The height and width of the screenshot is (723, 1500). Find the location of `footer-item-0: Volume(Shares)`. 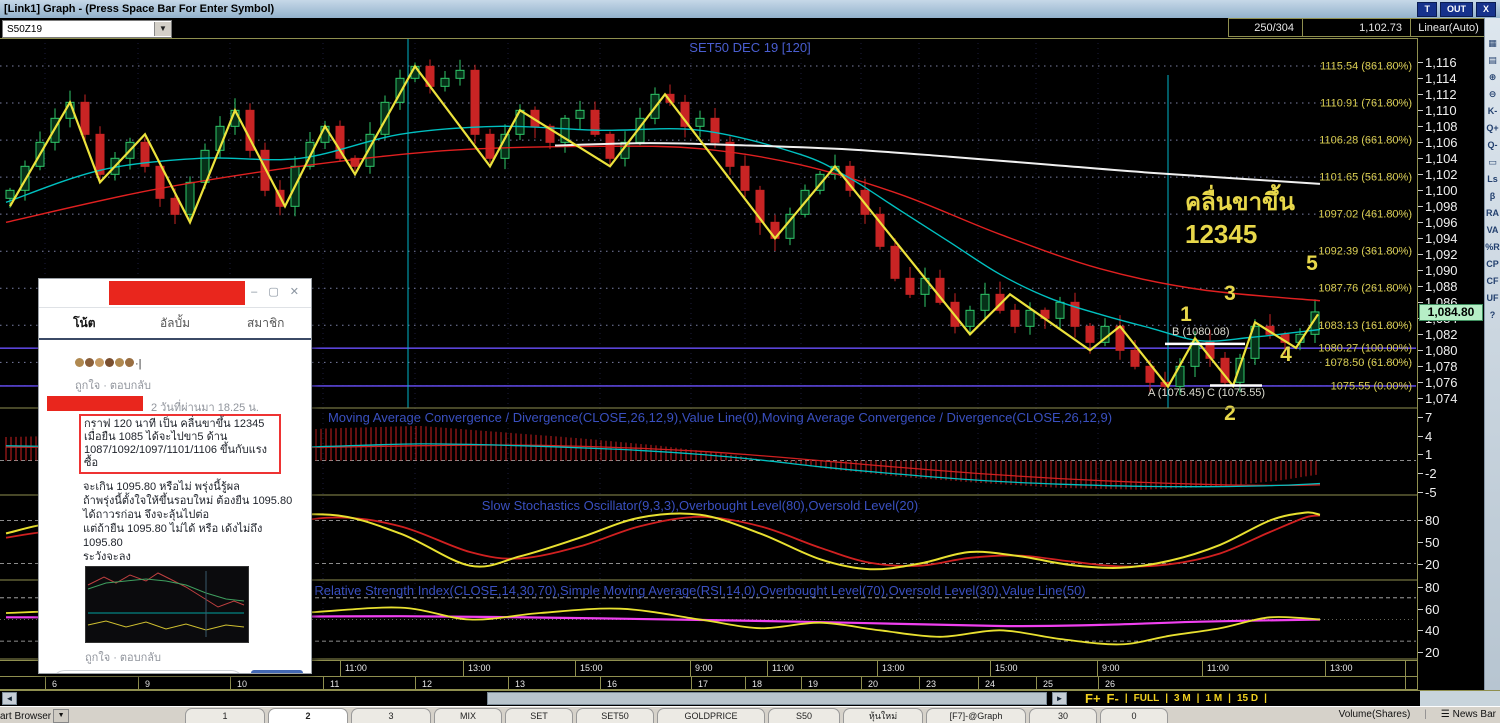

footer-item-0: Volume(Shares) is located at coordinates (1375, 714).